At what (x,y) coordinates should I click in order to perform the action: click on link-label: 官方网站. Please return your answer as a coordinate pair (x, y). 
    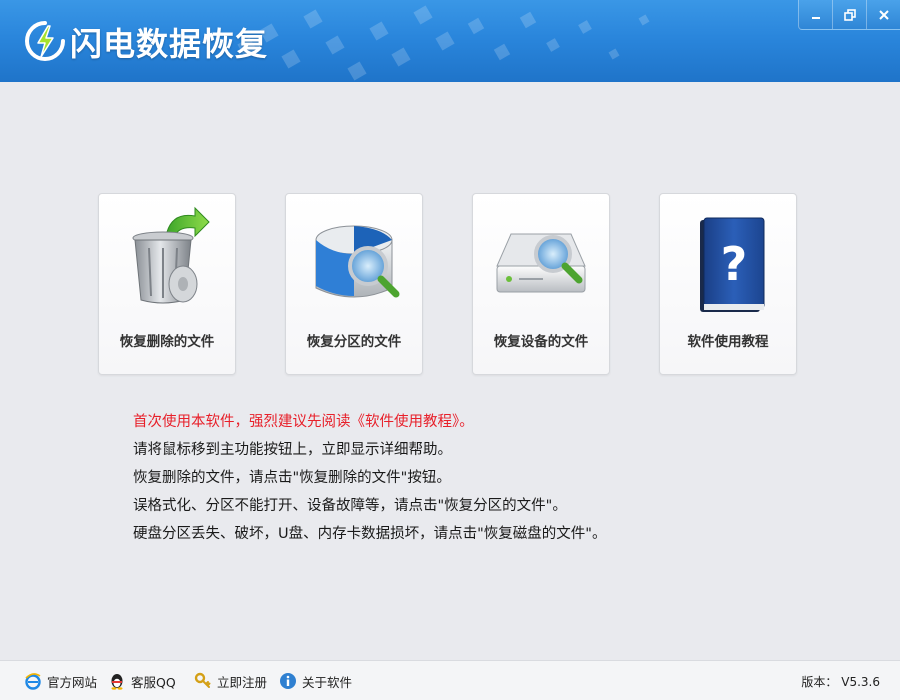
    Looking at the image, I should click on (72, 682).